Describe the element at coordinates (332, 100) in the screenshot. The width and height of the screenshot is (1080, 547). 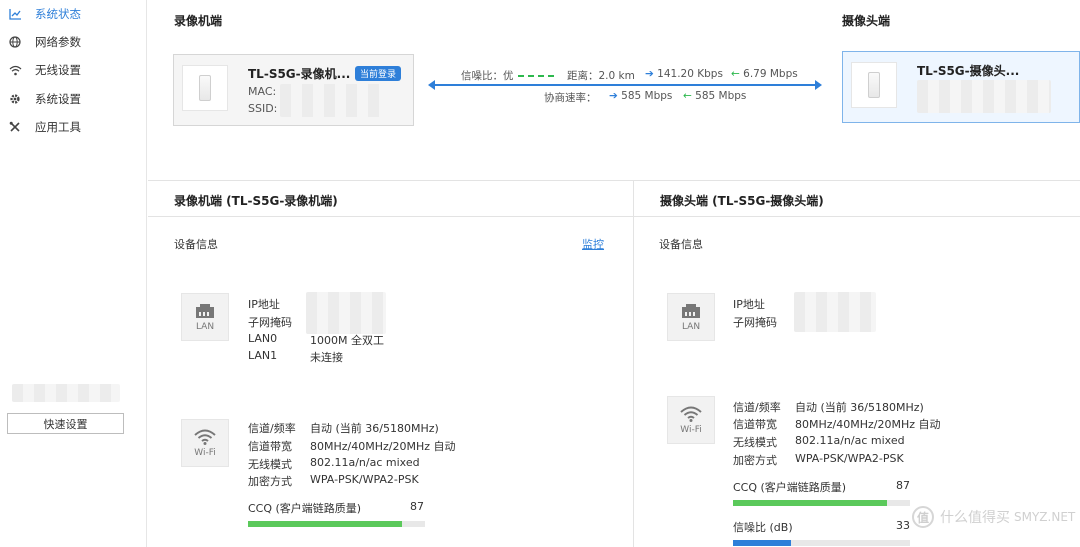
I see `blurred-mac-ssid` at that location.